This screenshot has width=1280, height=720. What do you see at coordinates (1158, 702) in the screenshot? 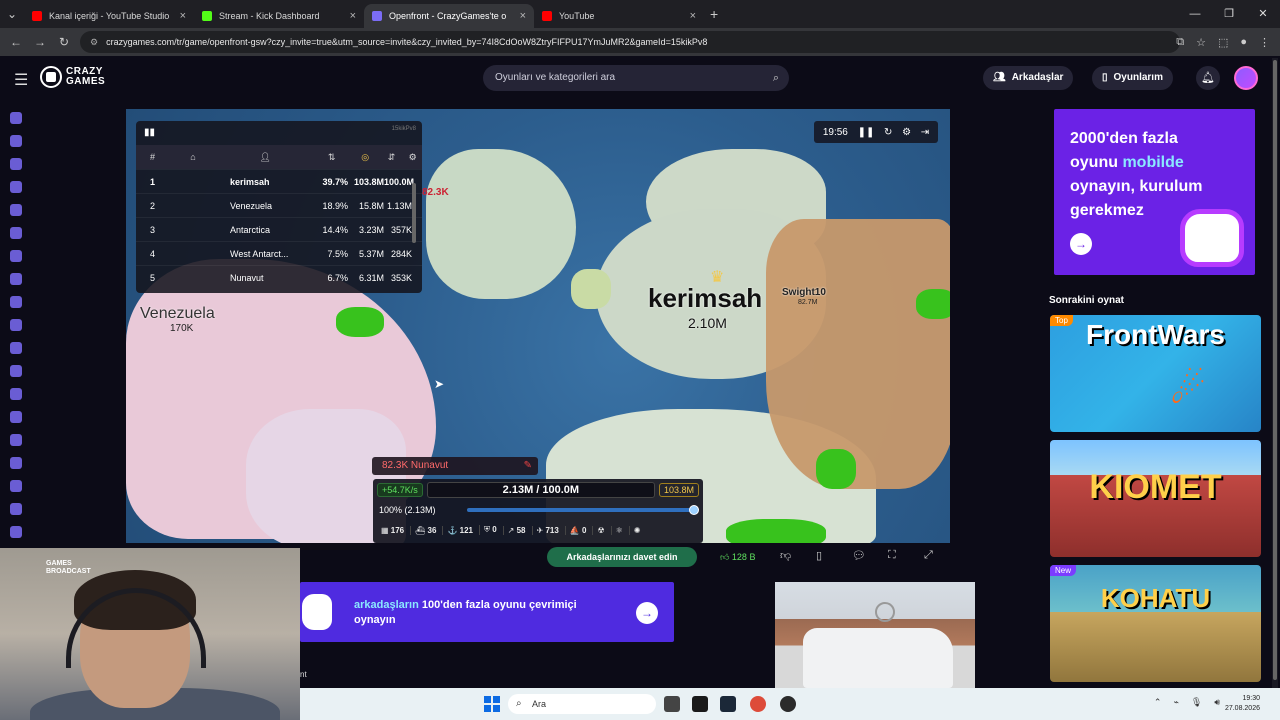
I see `chevron-up-icon: ⌃` at bounding box center [1158, 702].